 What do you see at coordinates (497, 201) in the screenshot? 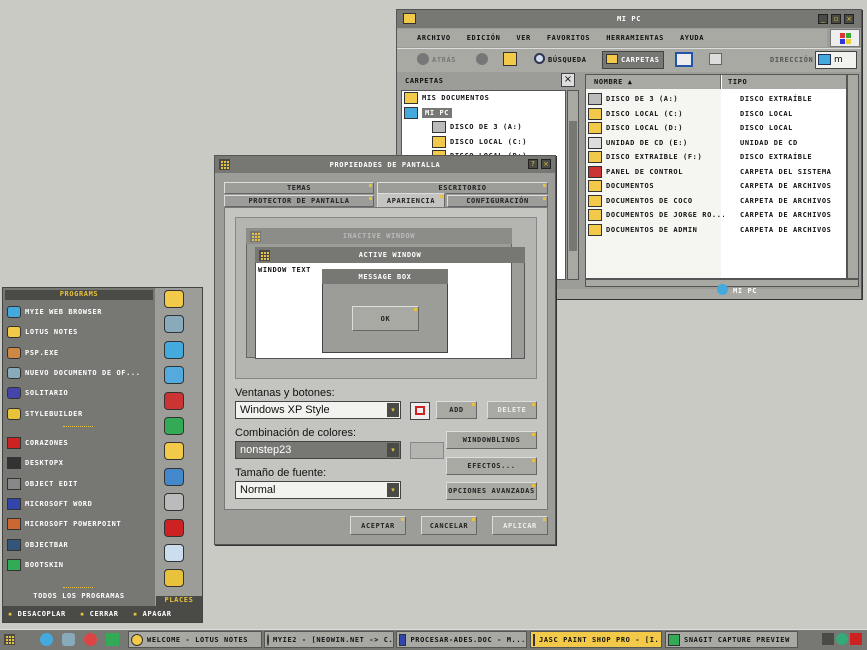
I see `tab-configuracion: configuración` at bounding box center [497, 201].